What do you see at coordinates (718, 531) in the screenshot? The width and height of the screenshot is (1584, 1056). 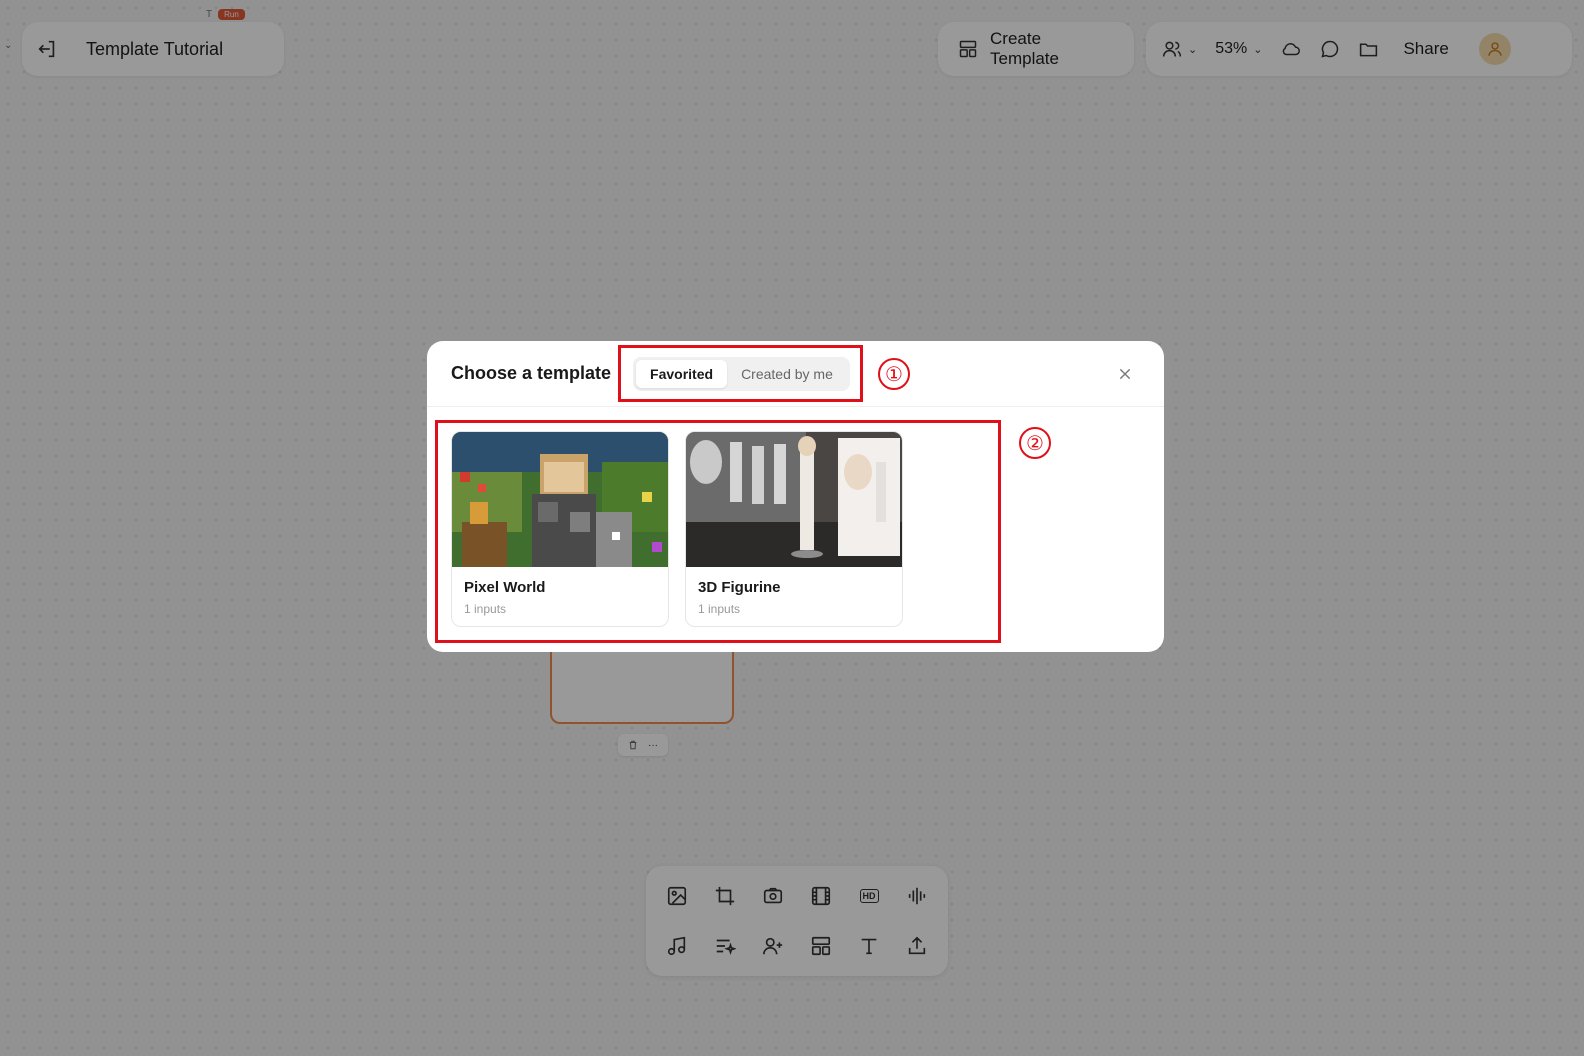 I see `annotation-box-cards` at bounding box center [718, 531].